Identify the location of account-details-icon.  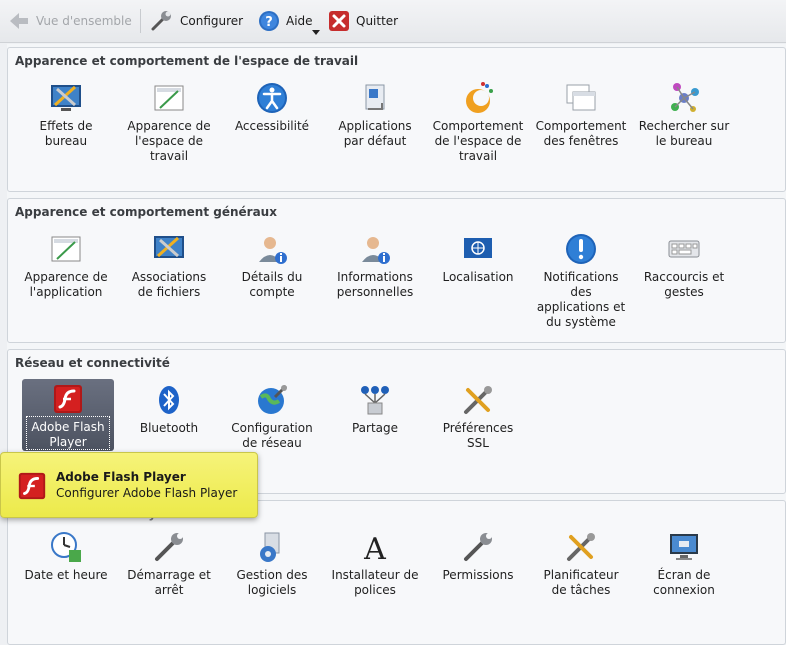
(273, 250).